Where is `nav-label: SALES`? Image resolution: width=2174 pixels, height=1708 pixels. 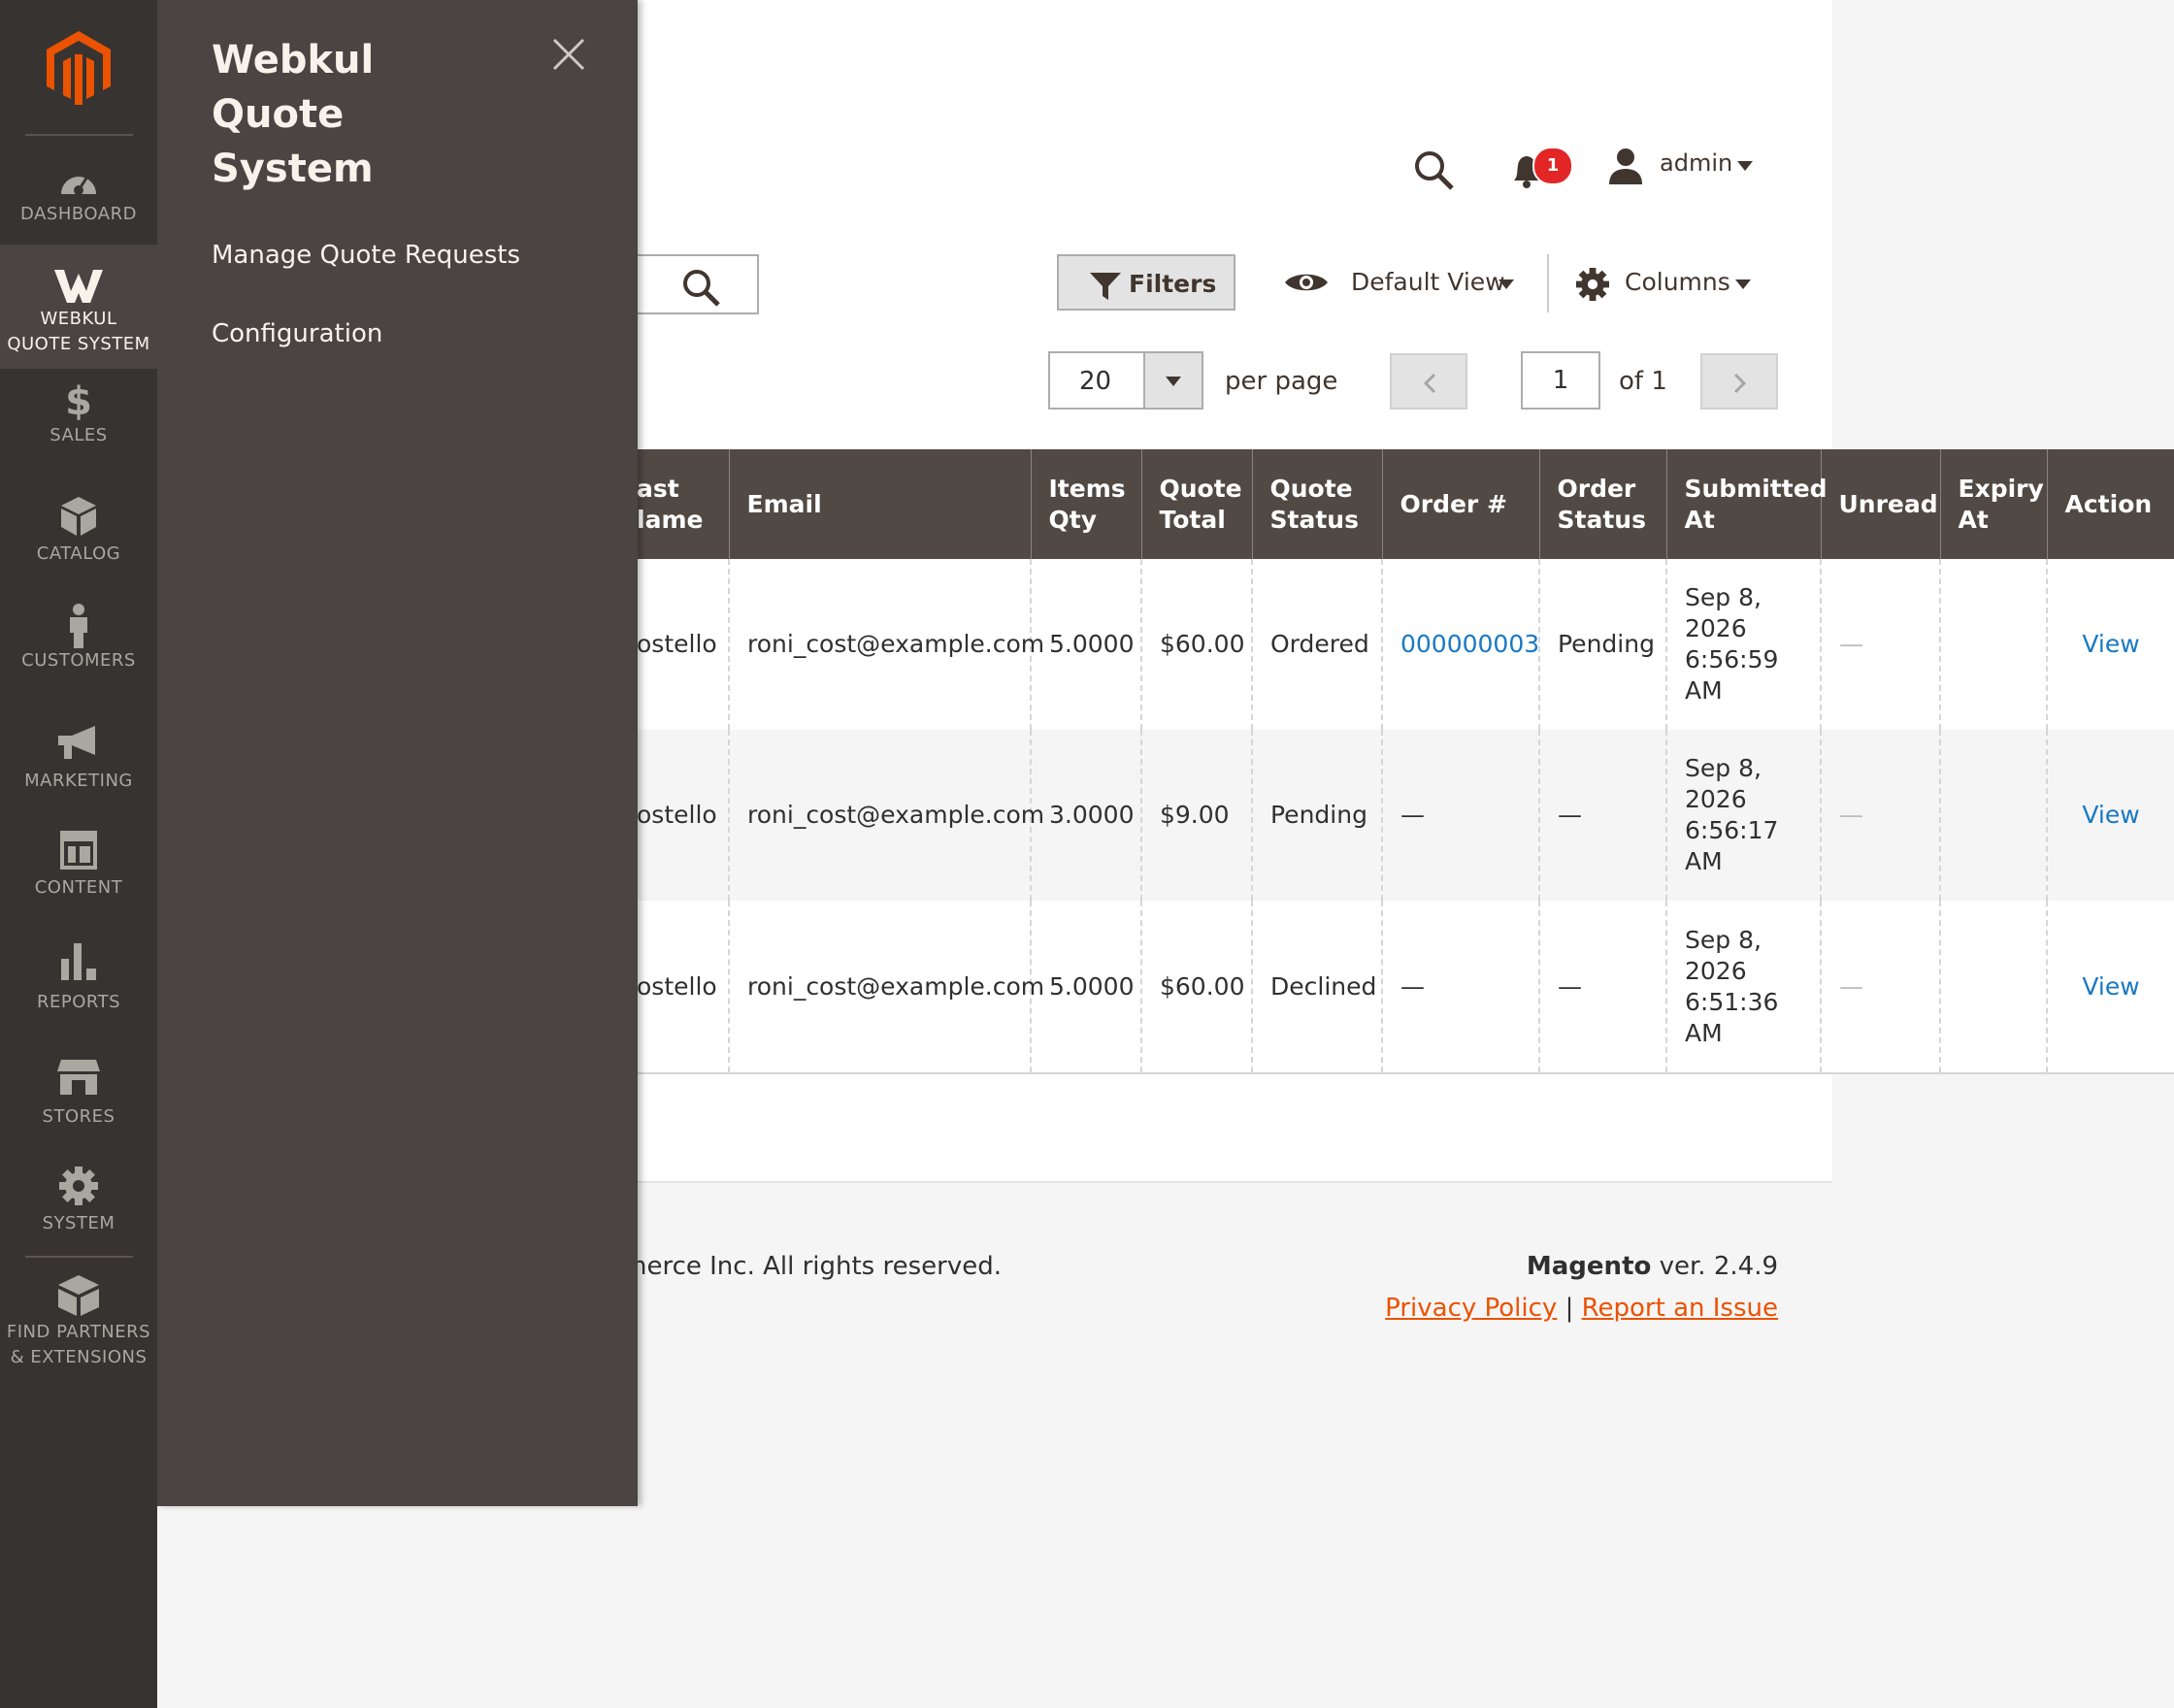 nav-label: SALES is located at coordinates (78, 435).